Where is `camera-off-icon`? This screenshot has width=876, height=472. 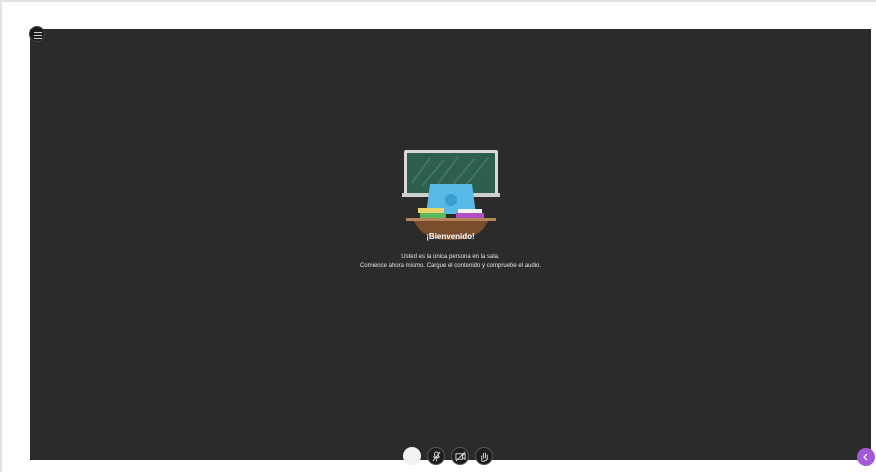 camera-off-icon is located at coordinates (460, 456).